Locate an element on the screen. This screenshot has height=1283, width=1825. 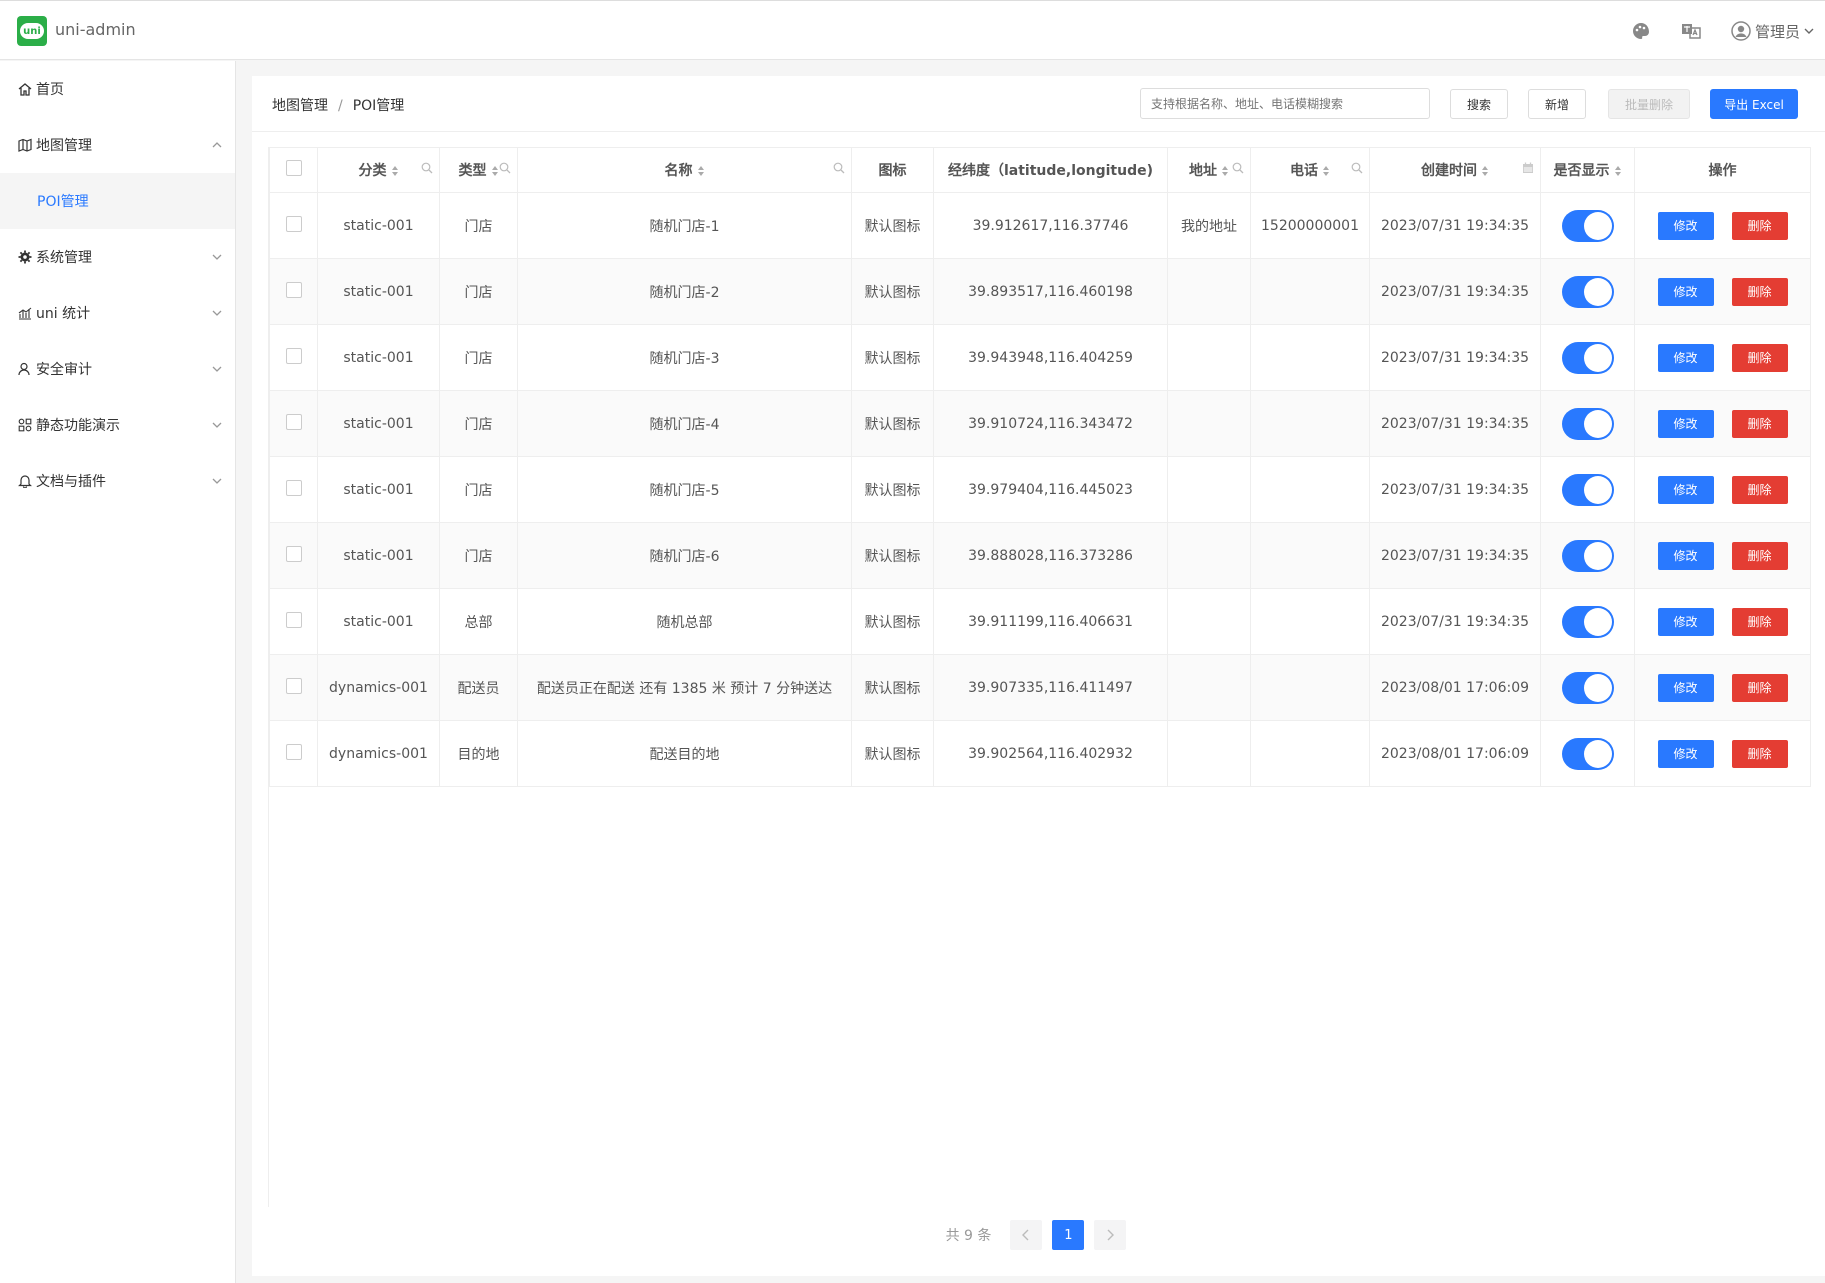
add-button: 新增 is located at coordinates (1557, 104).